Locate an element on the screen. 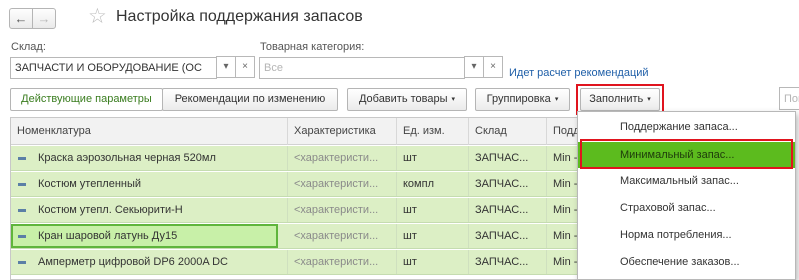  row-unit: компл is located at coordinates (433, 184).